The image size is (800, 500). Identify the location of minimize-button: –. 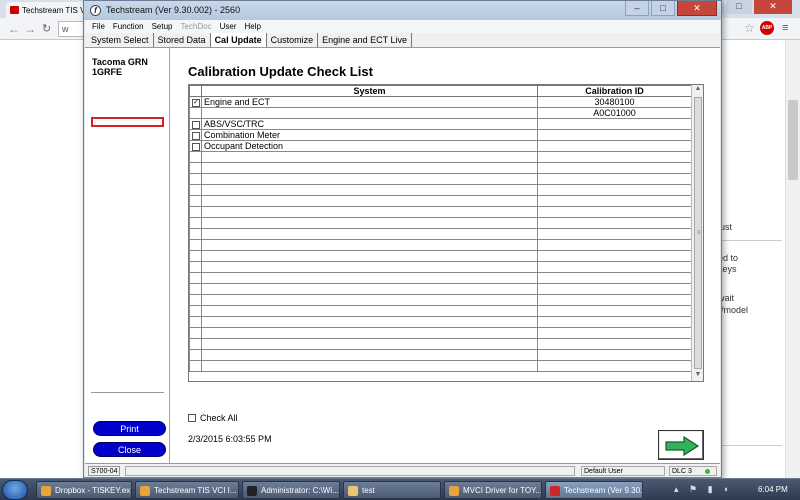
(637, 8).